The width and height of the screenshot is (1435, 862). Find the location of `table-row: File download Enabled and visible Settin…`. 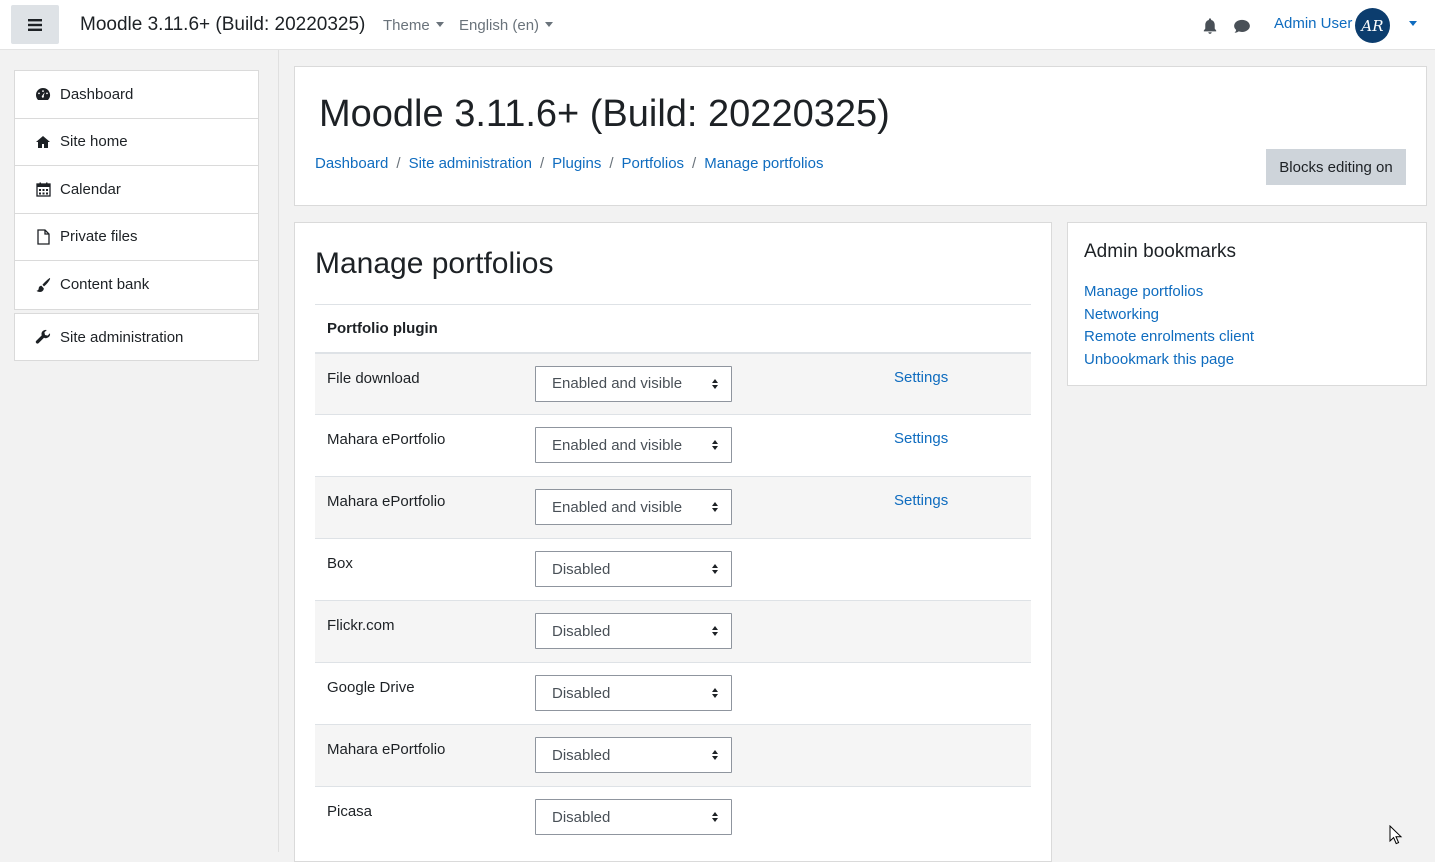

table-row: File download Enabled and visible Settin… is located at coordinates (673, 383).